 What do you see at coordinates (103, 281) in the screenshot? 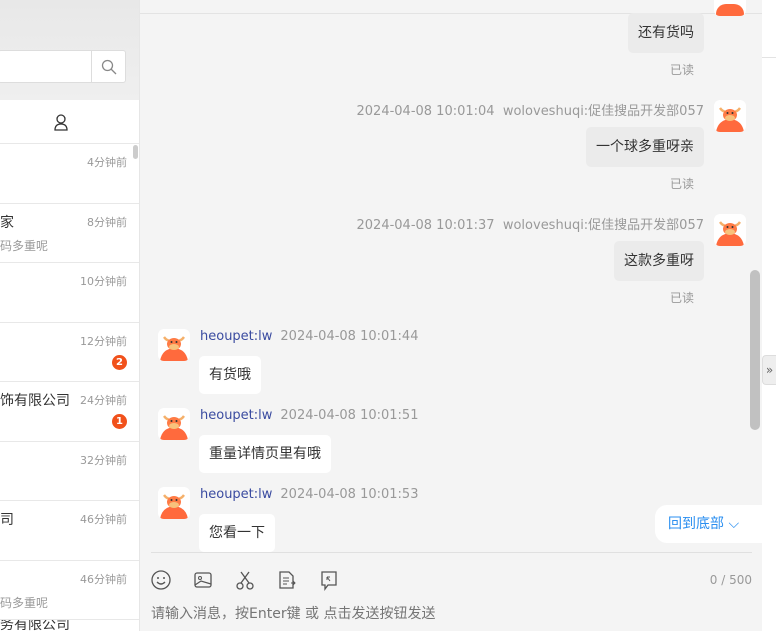
I see `conversation-time: 10分钟前` at bounding box center [103, 281].